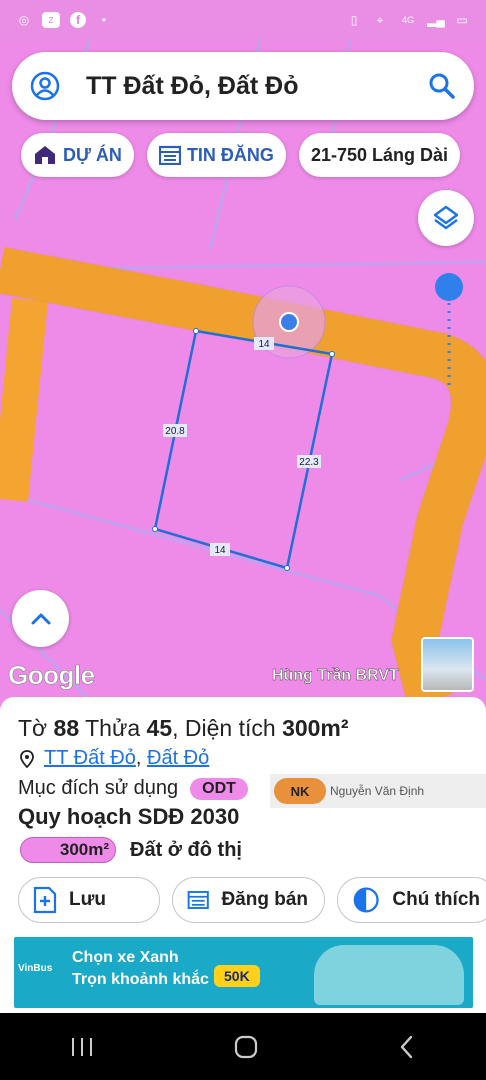 Image resolution: width=486 pixels, height=1080 pixels. I want to click on save-button: Lưu, so click(89, 900).